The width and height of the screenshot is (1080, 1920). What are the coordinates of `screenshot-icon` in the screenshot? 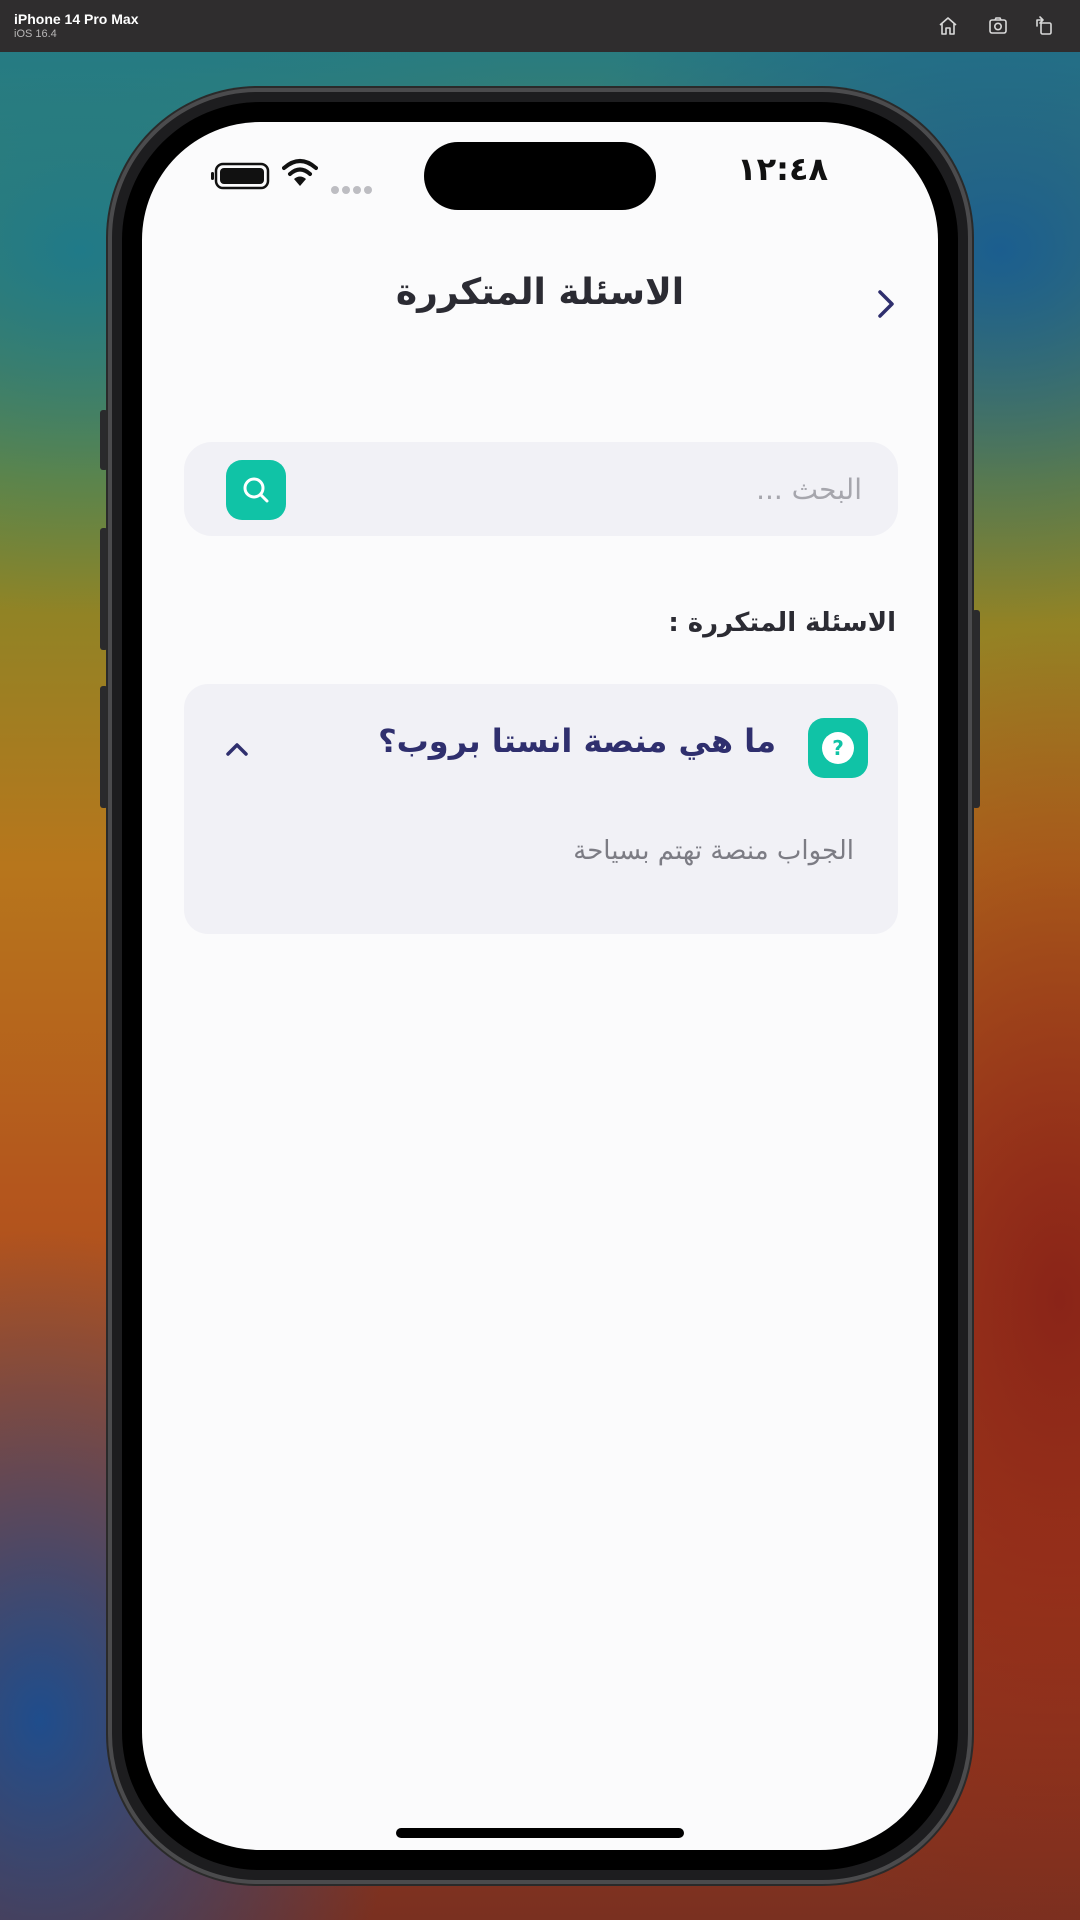 It's located at (998, 26).